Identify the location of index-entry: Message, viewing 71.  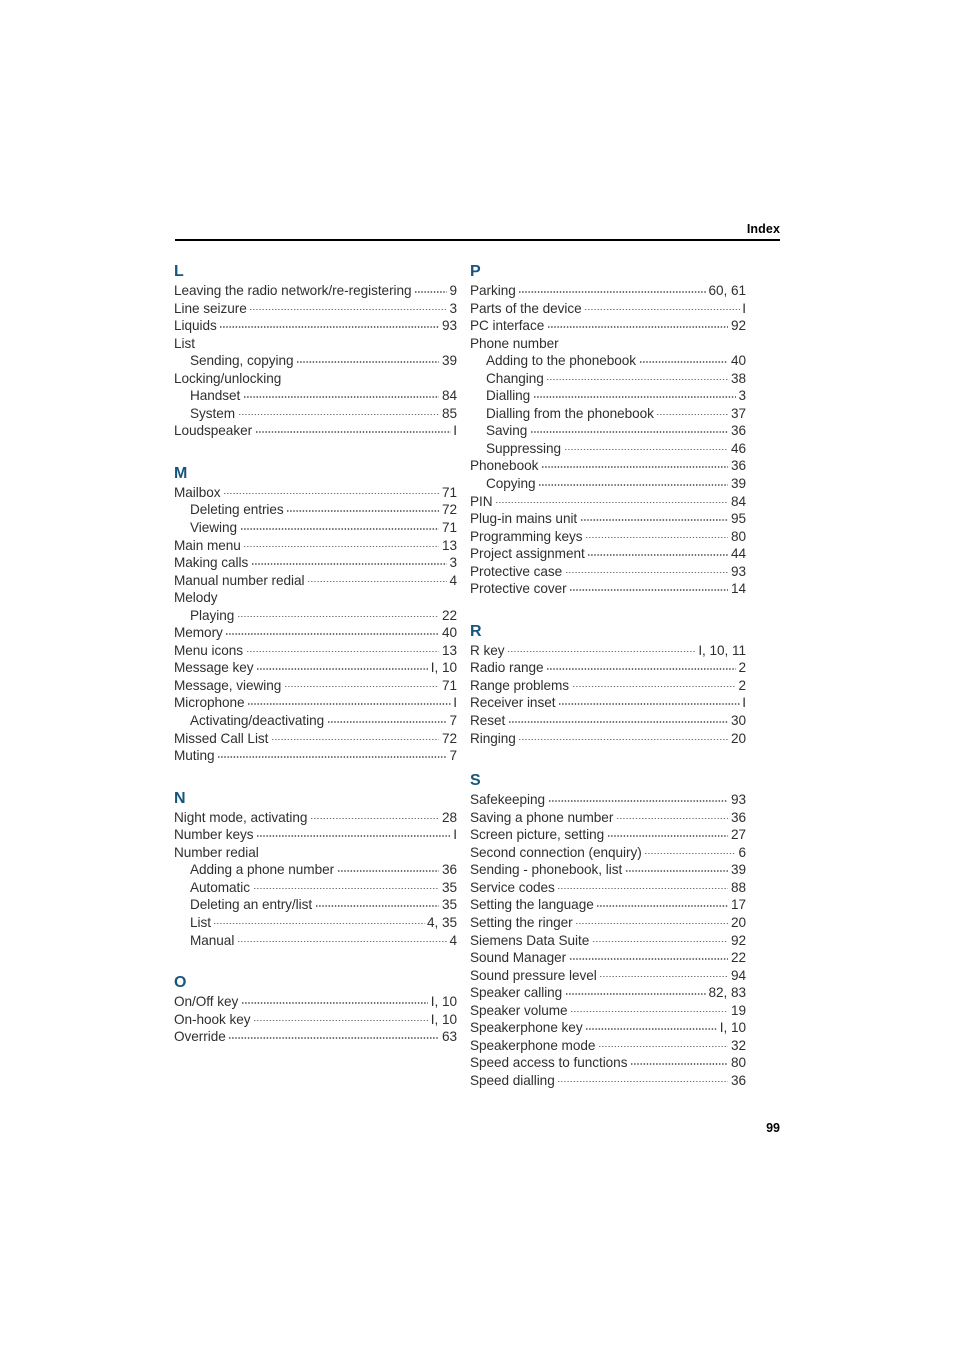
(315, 686).